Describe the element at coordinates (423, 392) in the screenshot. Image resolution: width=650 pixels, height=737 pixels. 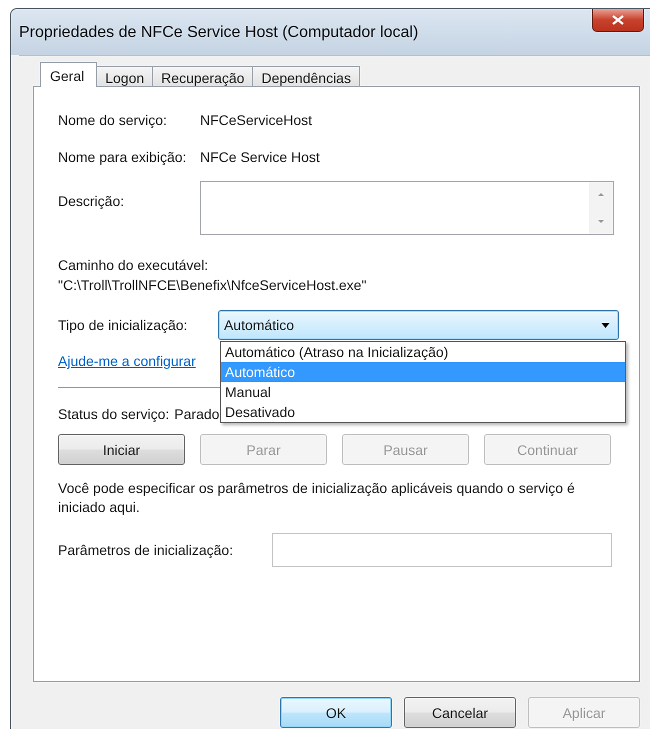
I see `dropdown-option: Manual` at that location.